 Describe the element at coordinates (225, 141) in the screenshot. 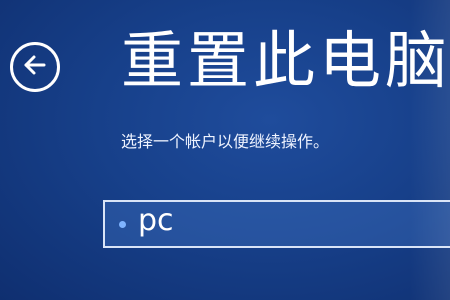

I see `instruction-text: 选择一个帐户以便继续操作。` at that location.